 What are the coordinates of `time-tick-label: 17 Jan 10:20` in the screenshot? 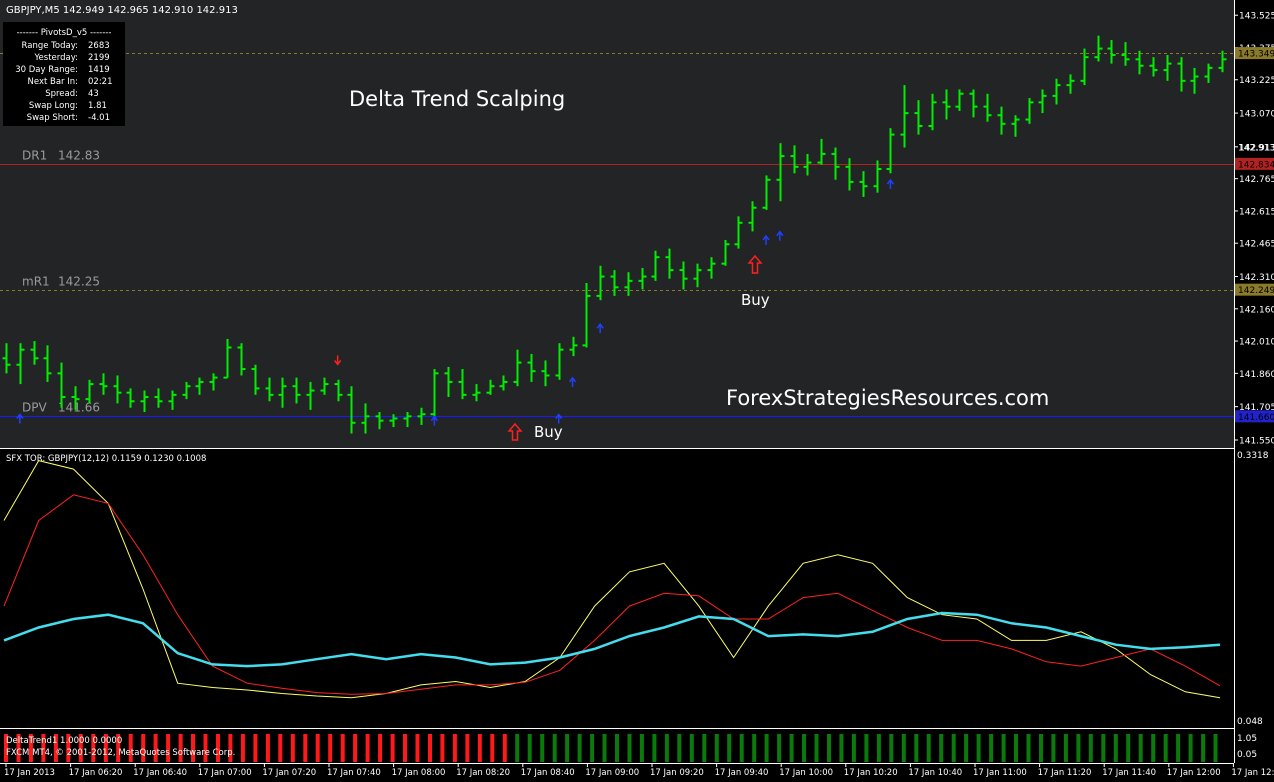 It's located at (871, 773).